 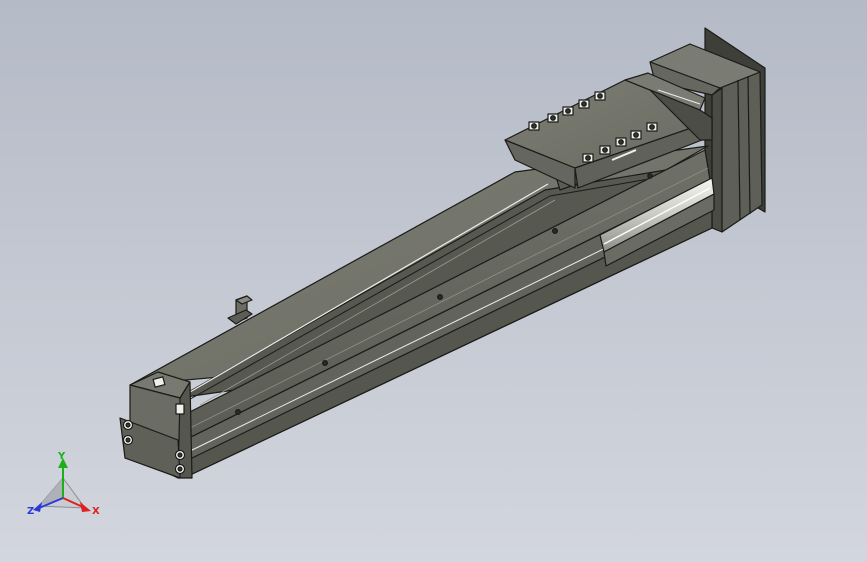 What do you see at coordinates (65, 486) in the screenshot?
I see `orientation-triad: Y X Z` at bounding box center [65, 486].